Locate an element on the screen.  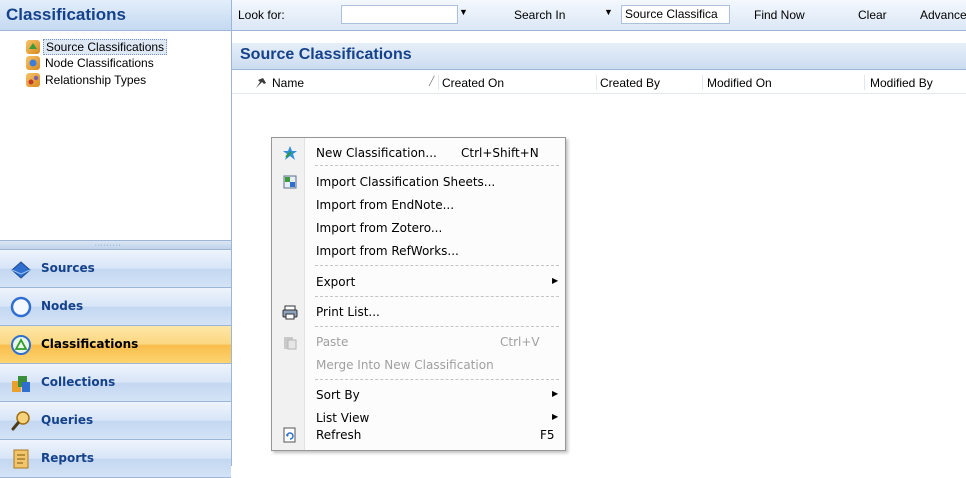
look-for-label: Look for: is located at coordinates (261, 15).